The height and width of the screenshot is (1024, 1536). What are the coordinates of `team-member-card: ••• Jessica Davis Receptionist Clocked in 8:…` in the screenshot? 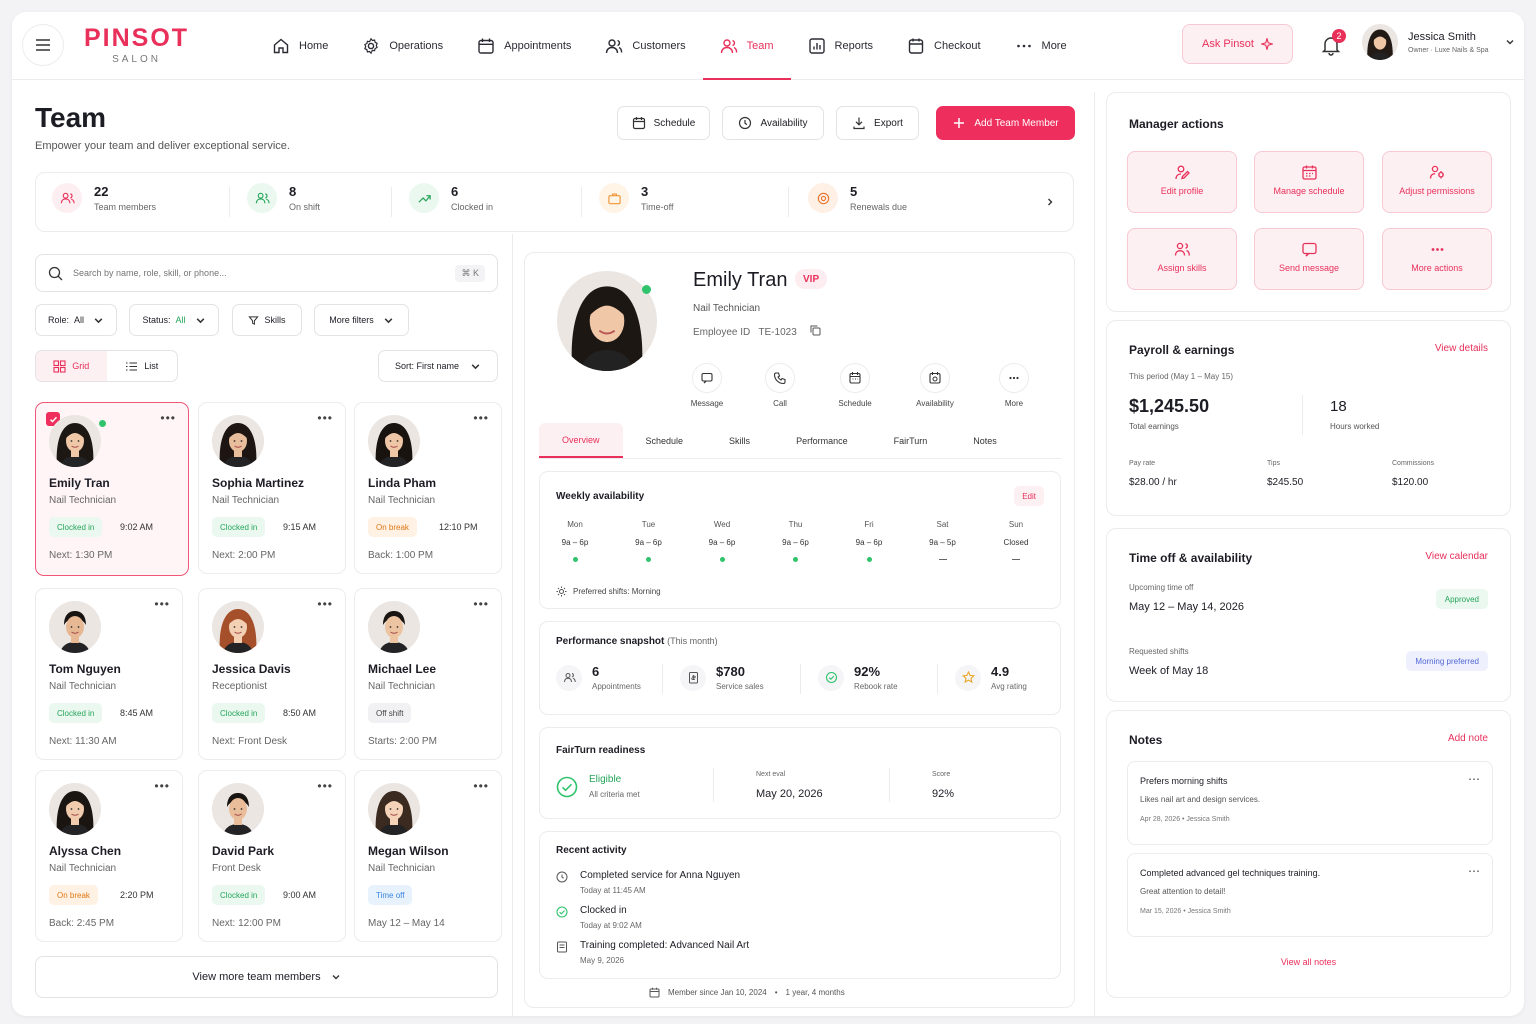 It's located at (272, 674).